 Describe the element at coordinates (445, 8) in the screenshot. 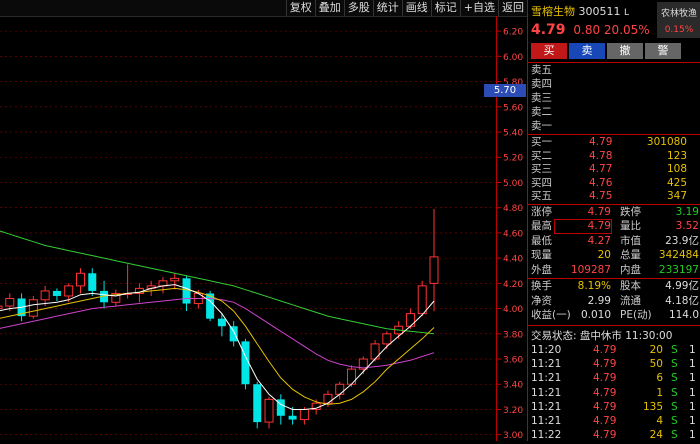

I see `toolbar-button: 标记` at that location.